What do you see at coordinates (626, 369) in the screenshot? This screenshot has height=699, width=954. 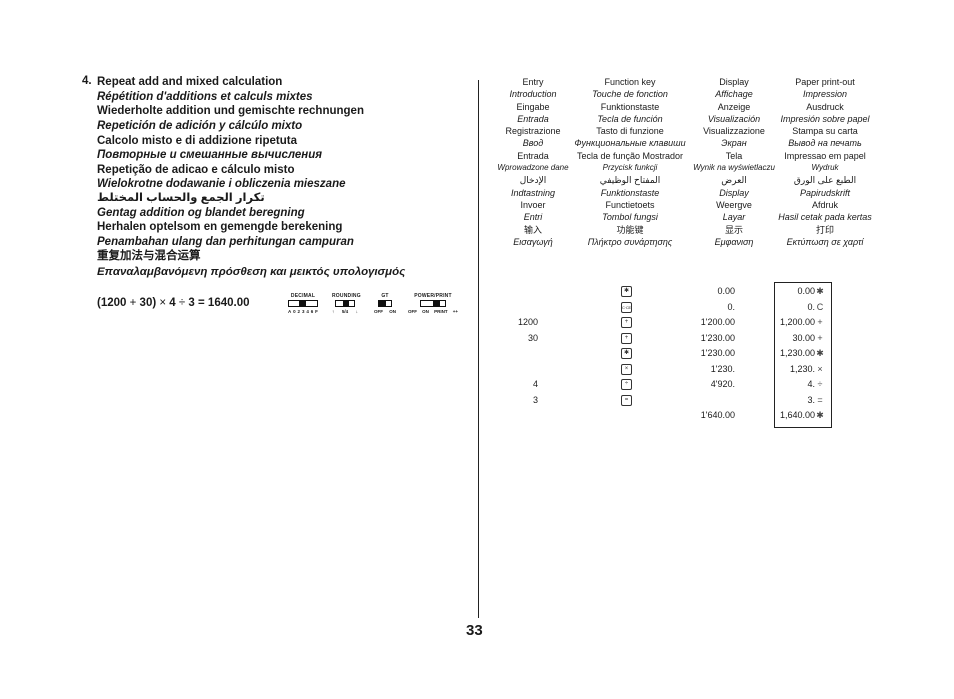 I see `multiply-key-icon: ×` at bounding box center [626, 369].